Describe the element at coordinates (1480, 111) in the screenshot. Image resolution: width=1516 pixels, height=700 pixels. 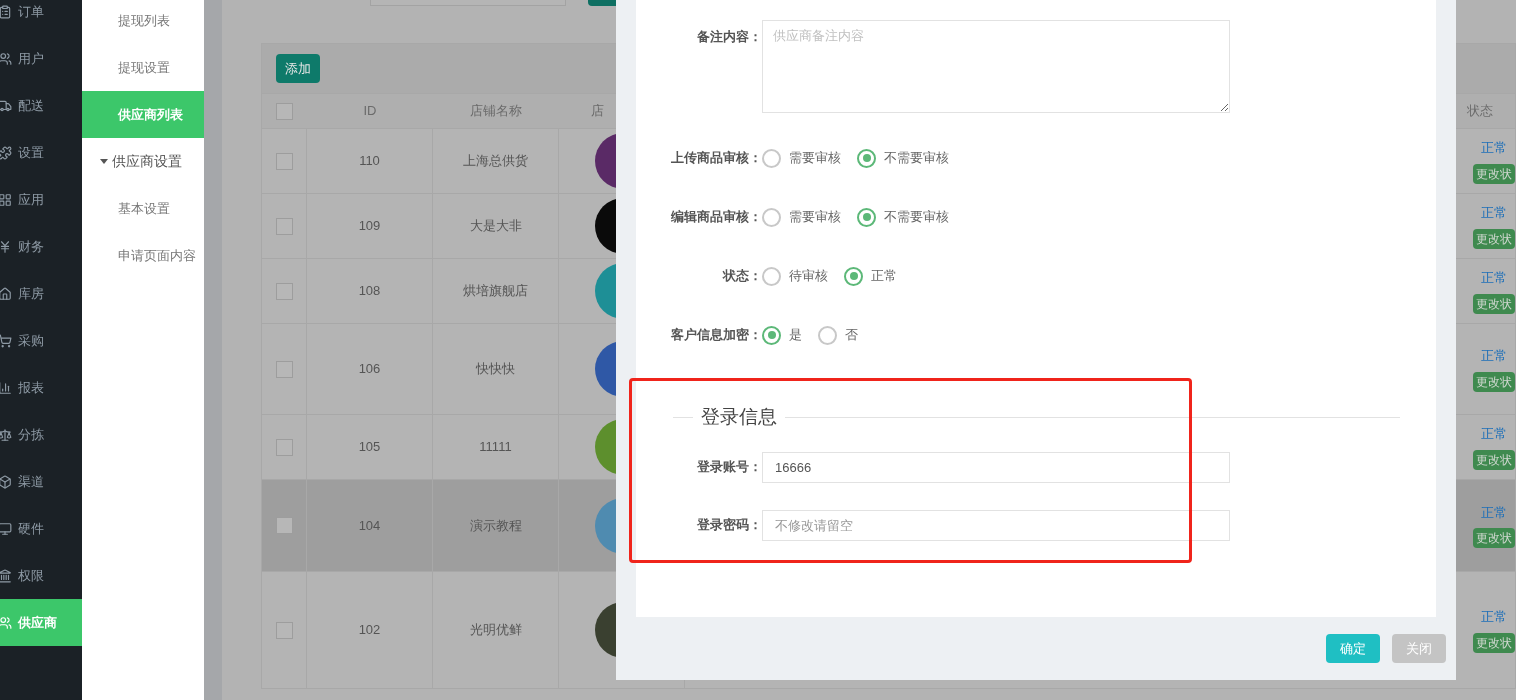
I see `column-header: 状态` at that location.